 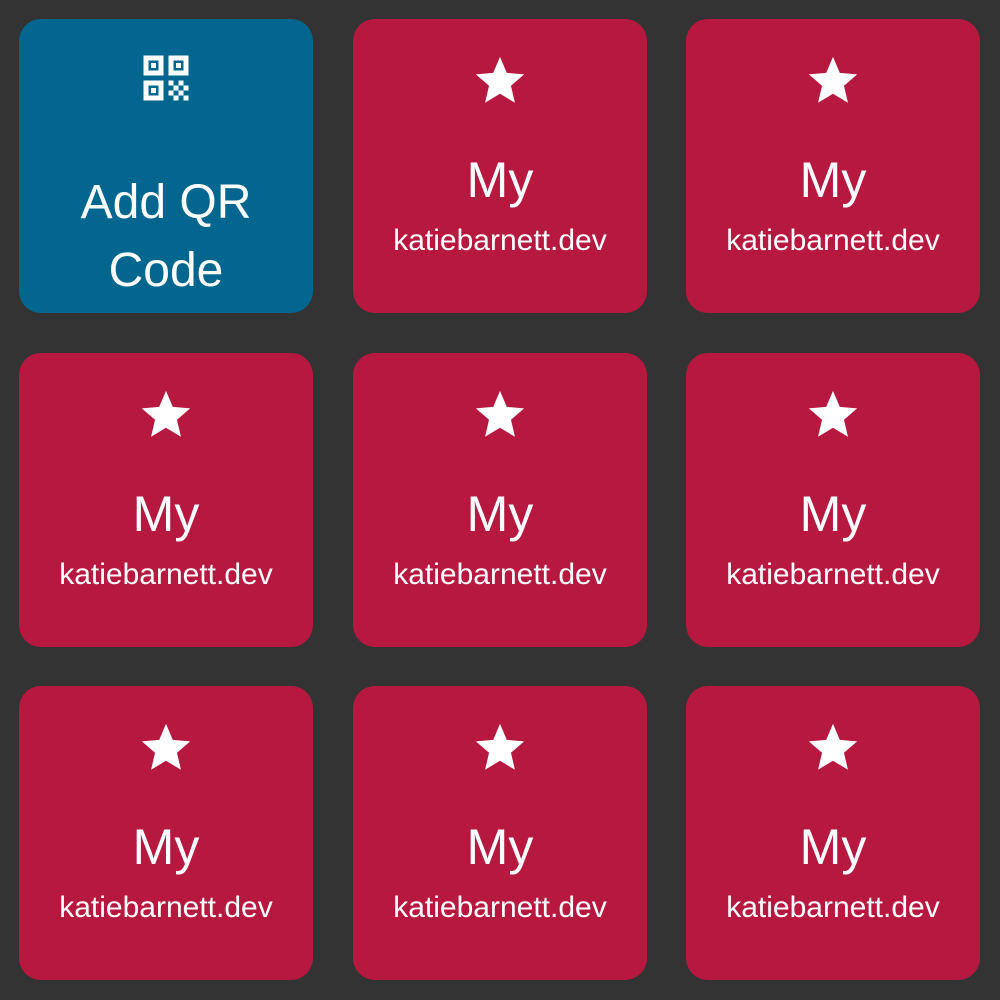 I want to click on add-qr-code-label: Add QR Code, so click(x=166, y=236).